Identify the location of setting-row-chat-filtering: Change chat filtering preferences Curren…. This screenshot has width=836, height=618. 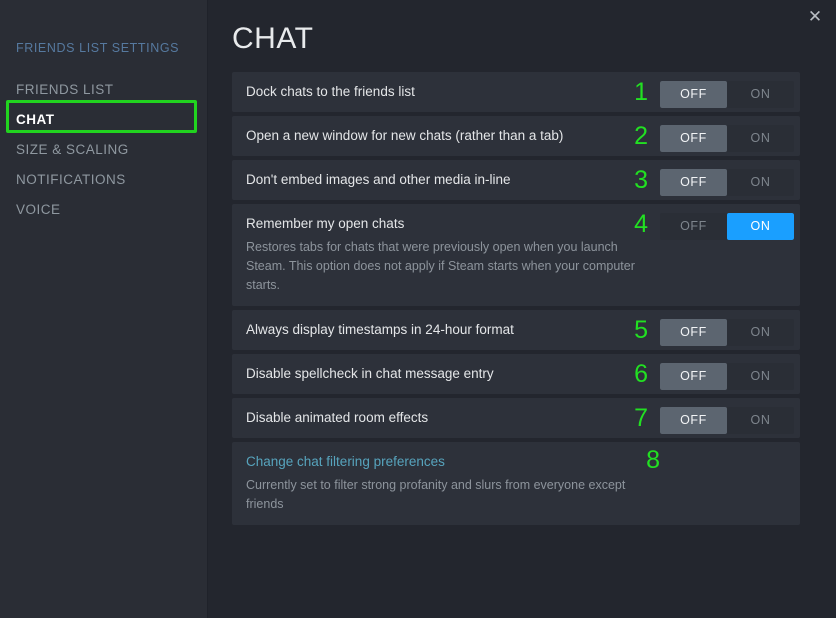
(516, 483).